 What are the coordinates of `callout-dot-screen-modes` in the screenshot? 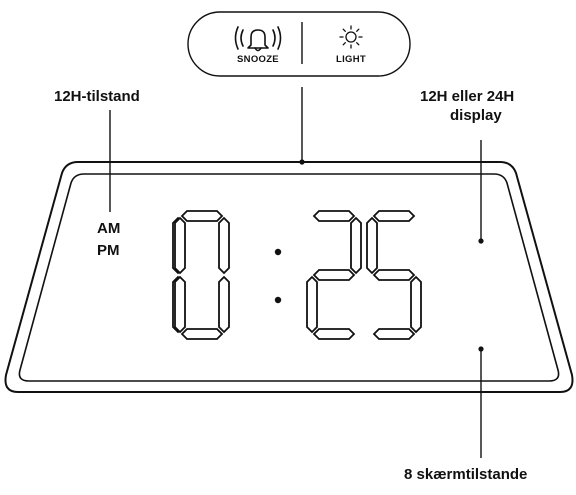 It's located at (481, 349).